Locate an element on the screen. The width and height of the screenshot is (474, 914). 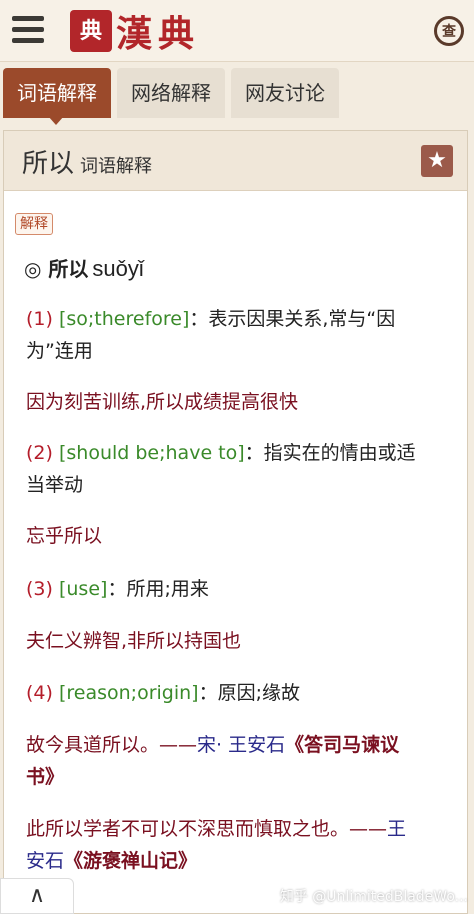
scroll-up-chevron-icon: ∧ is located at coordinates (37, 896).